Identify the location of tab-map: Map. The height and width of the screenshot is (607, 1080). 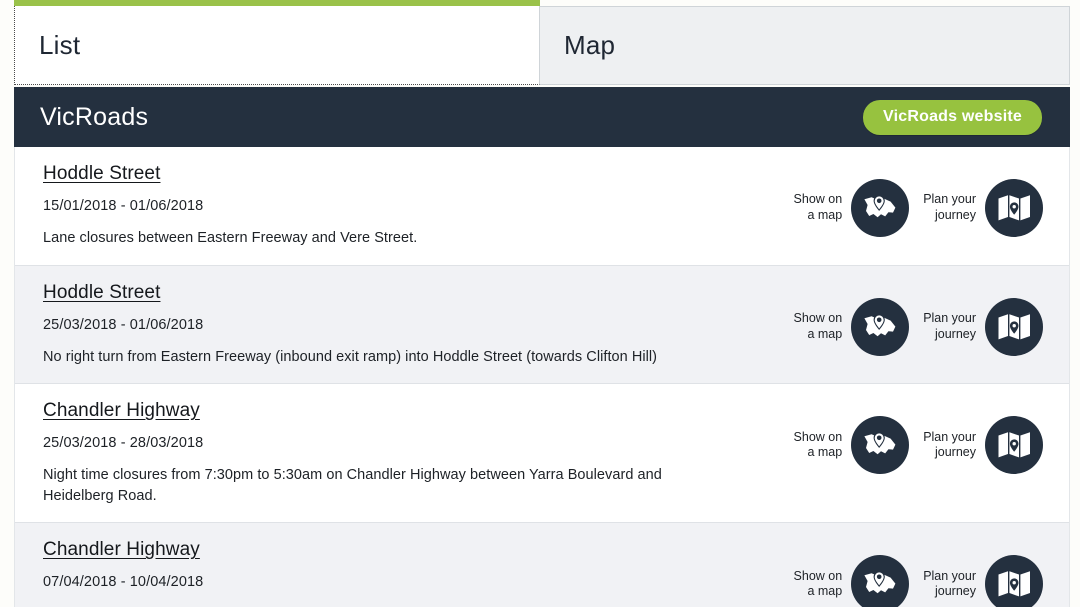
(805, 45).